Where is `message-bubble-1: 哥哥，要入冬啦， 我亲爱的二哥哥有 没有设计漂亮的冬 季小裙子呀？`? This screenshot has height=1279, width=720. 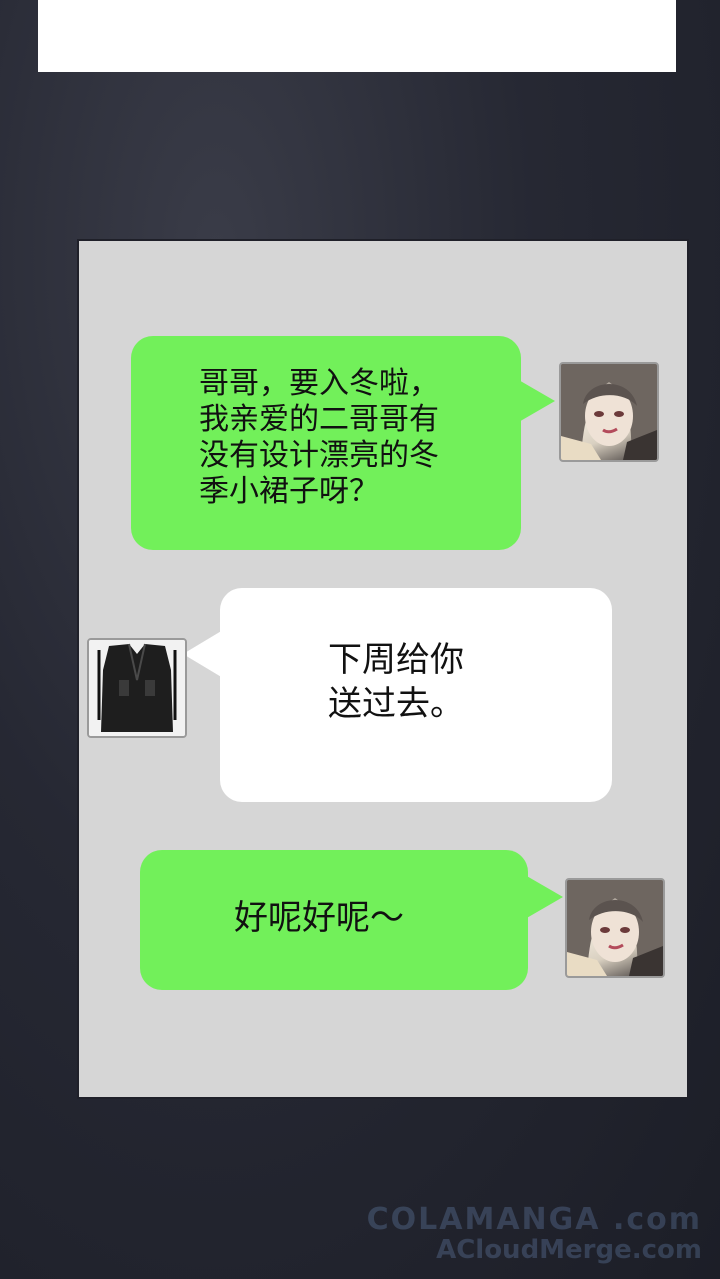
message-bubble-1: 哥哥，要入冬啦， 我亲爱的二哥哥有 没有设计漂亮的冬 季小裙子呀？ is located at coordinates (326, 443).